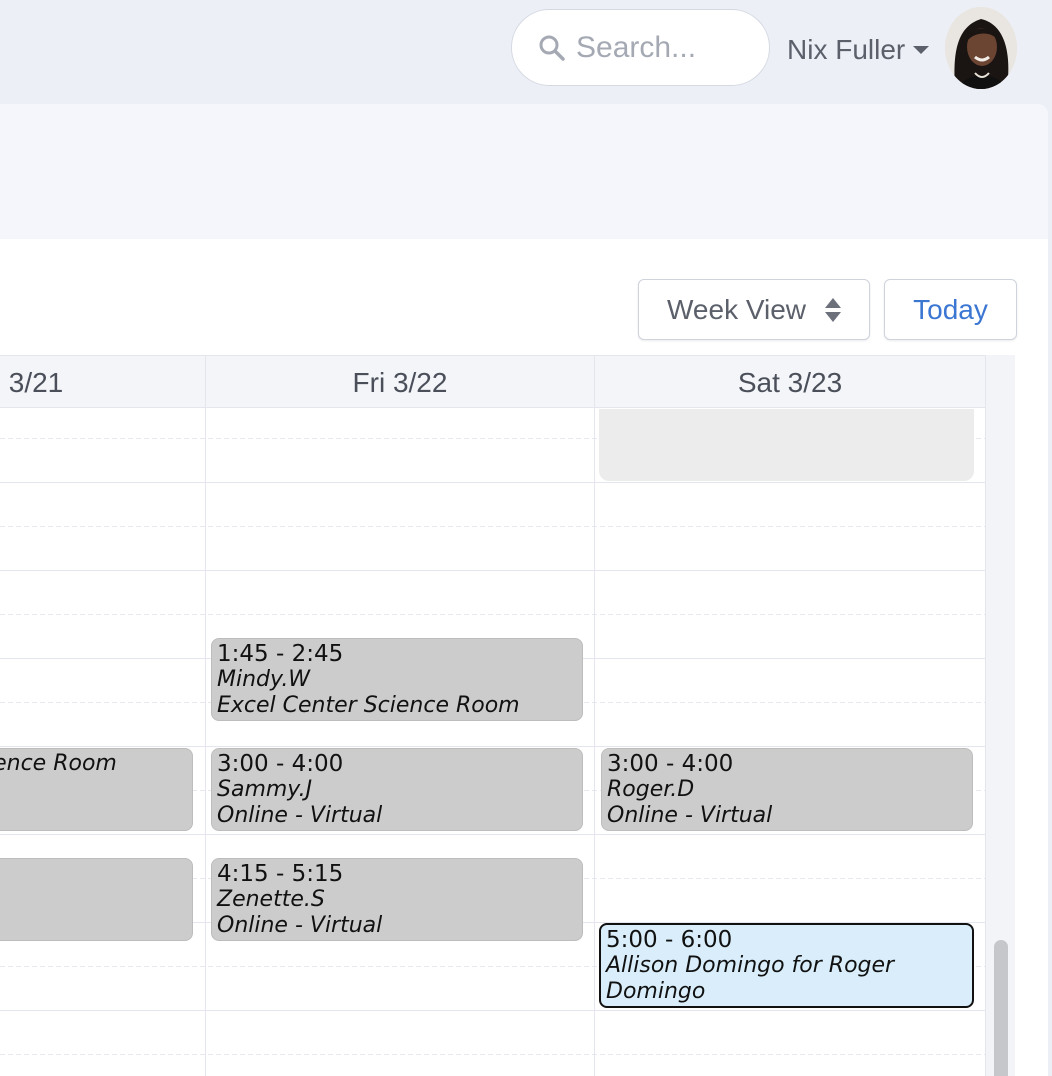  I want to click on user-name: Nix Fuller, so click(846, 49).